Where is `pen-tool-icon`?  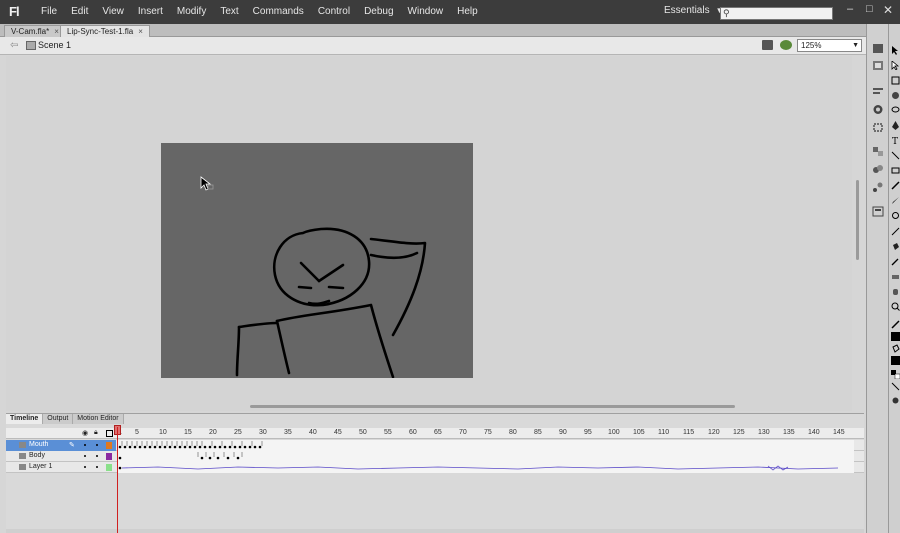
pen-tool-icon is located at coordinates (895, 125).